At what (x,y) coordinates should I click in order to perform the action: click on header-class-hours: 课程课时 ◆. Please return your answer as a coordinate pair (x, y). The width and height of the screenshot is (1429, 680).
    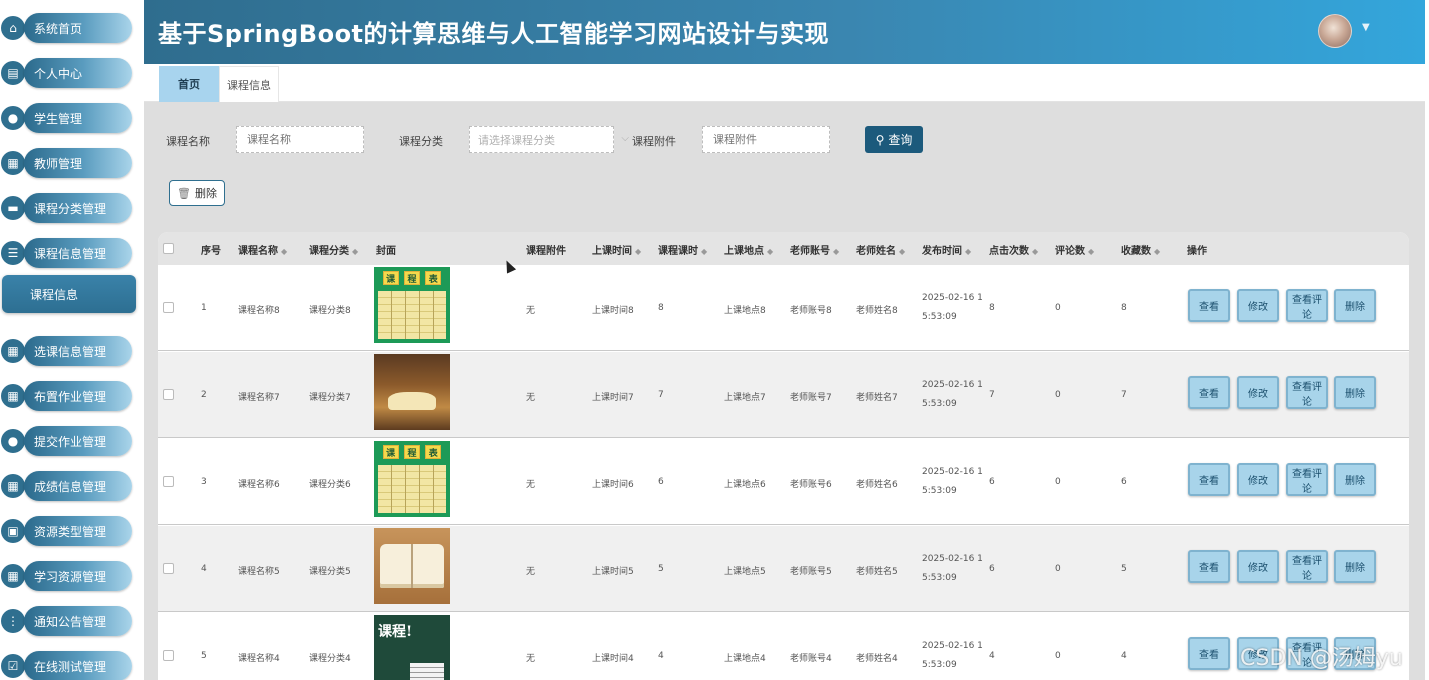
    Looking at the image, I should click on (682, 249).